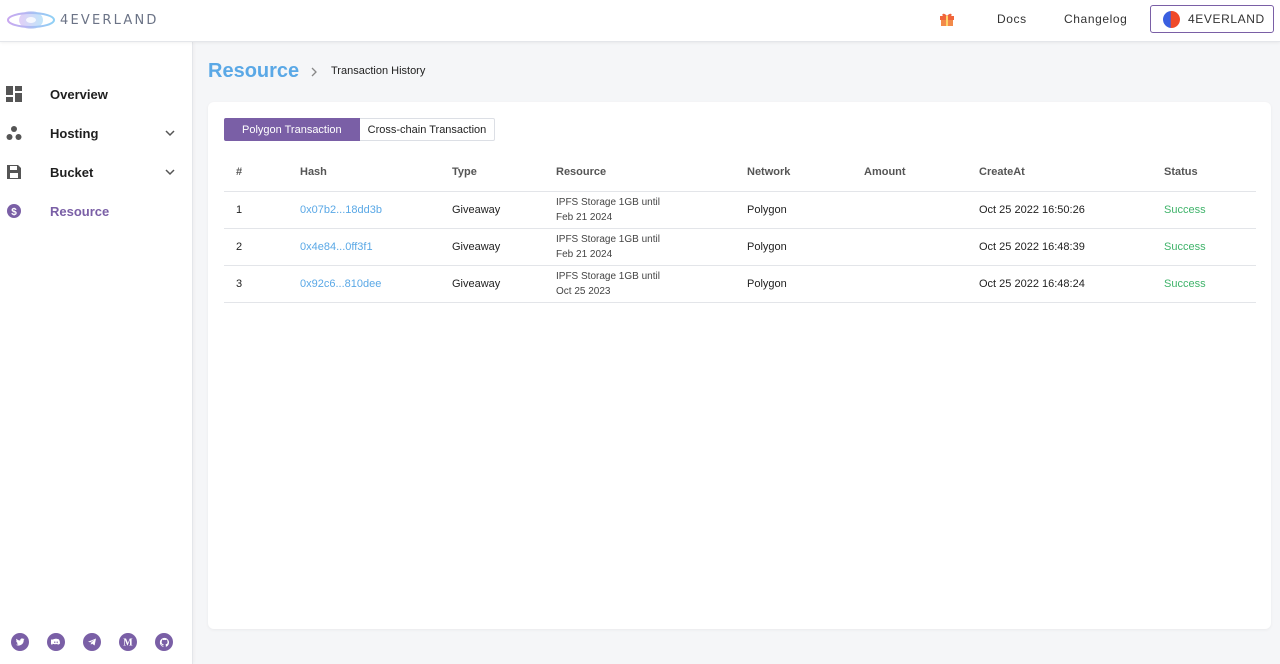 The height and width of the screenshot is (664, 1280). I want to click on hash-link: 0x4e84...0ff3f1, so click(336, 247).